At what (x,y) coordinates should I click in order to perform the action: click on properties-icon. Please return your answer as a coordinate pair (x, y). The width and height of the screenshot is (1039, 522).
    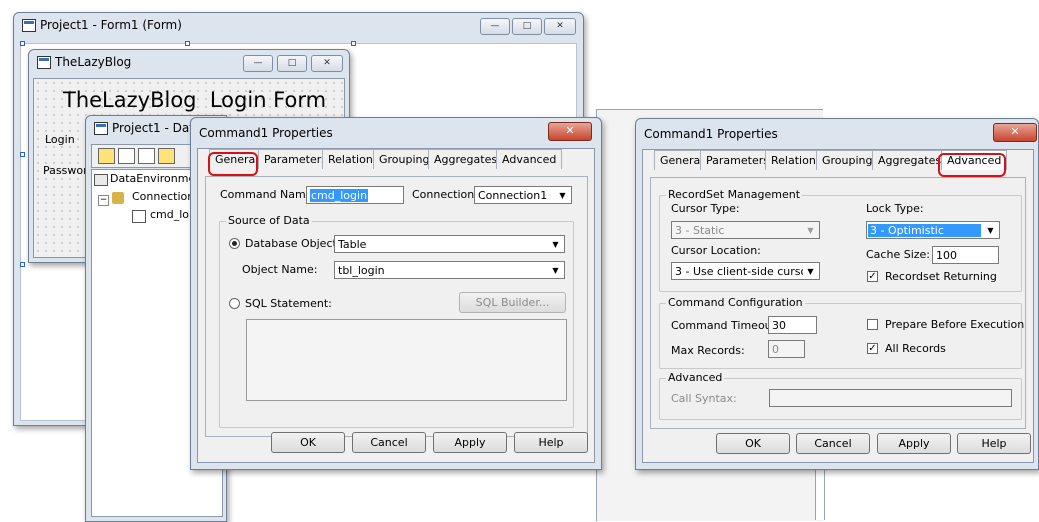
    Looking at the image, I should click on (146, 156).